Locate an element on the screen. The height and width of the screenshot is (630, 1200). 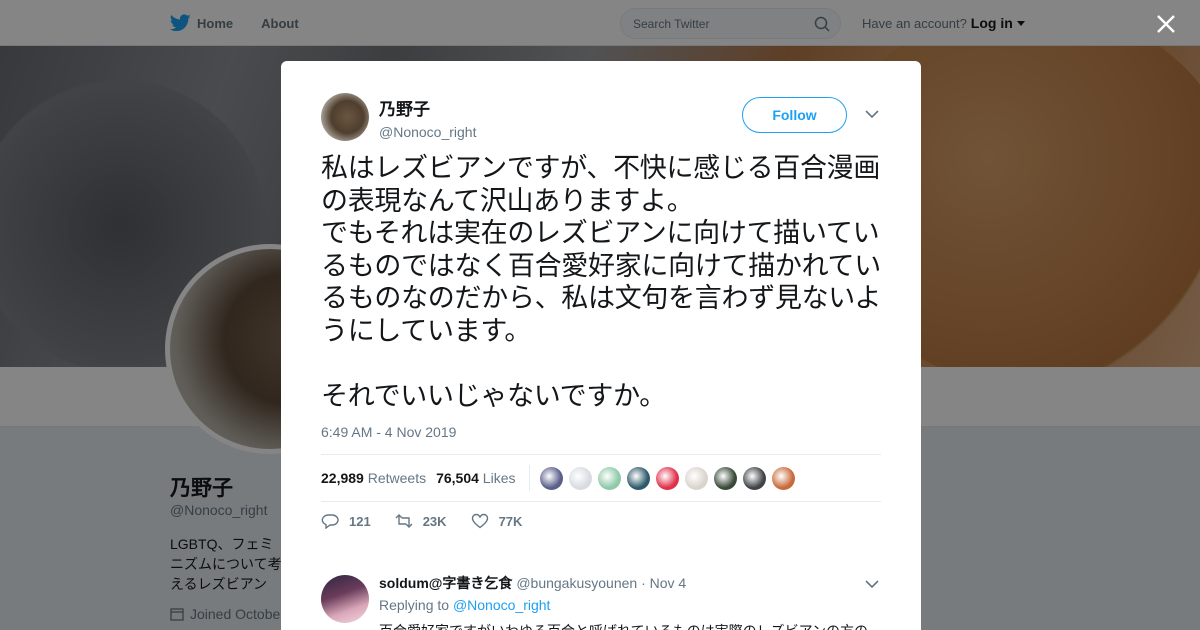
likes-label: Likes is located at coordinates (499, 478).